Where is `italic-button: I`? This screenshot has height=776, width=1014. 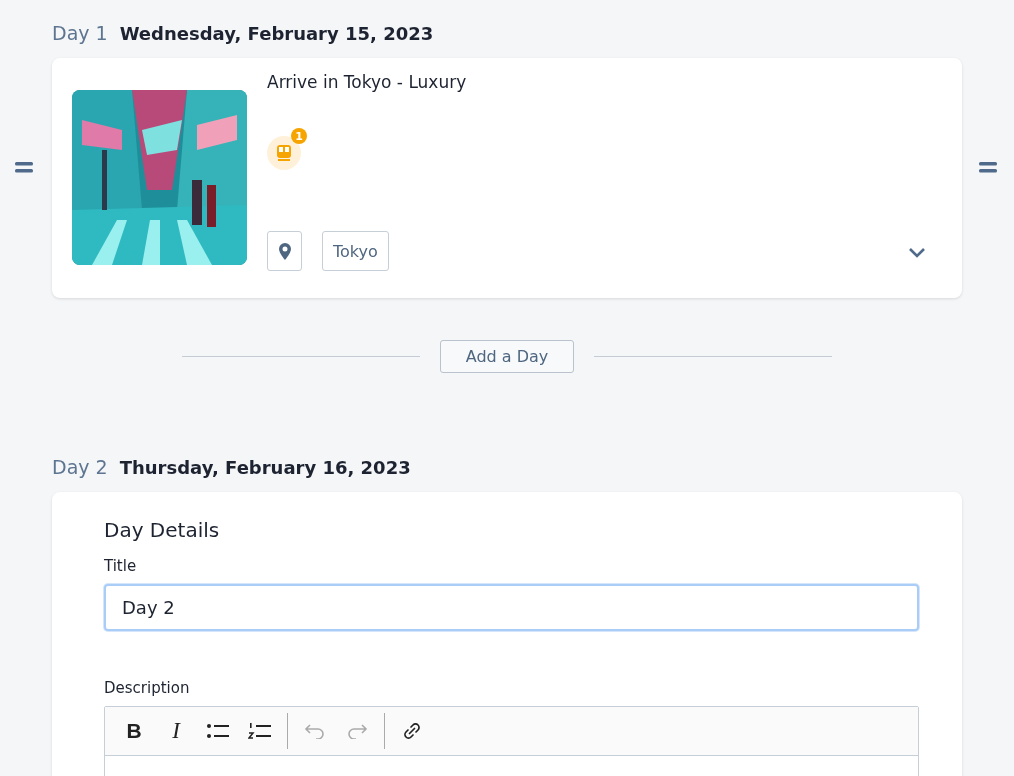
italic-button: I is located at coordinates (176, 731).